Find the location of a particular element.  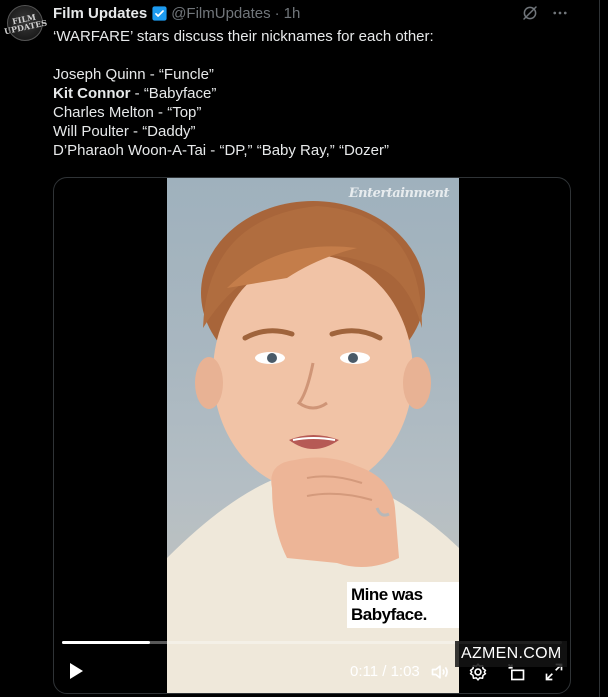

nickname-line: Joseph Quinn - “Funcle” is located at coordinates (313, 74).